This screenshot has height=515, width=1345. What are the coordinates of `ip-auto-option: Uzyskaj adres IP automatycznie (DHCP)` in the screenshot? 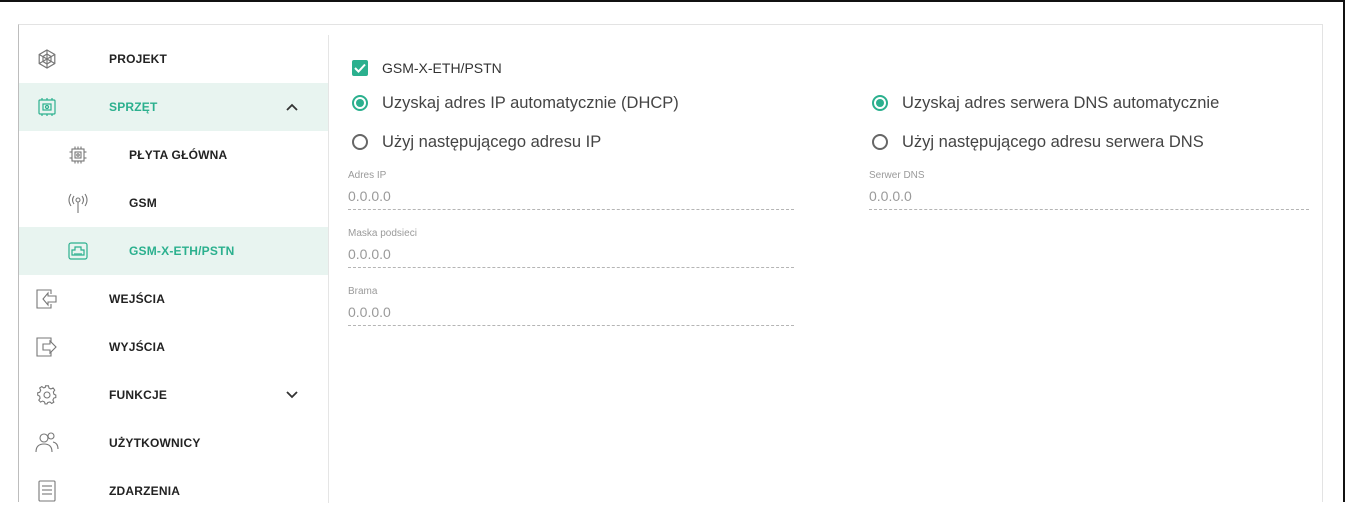 It's located at (515, 103).